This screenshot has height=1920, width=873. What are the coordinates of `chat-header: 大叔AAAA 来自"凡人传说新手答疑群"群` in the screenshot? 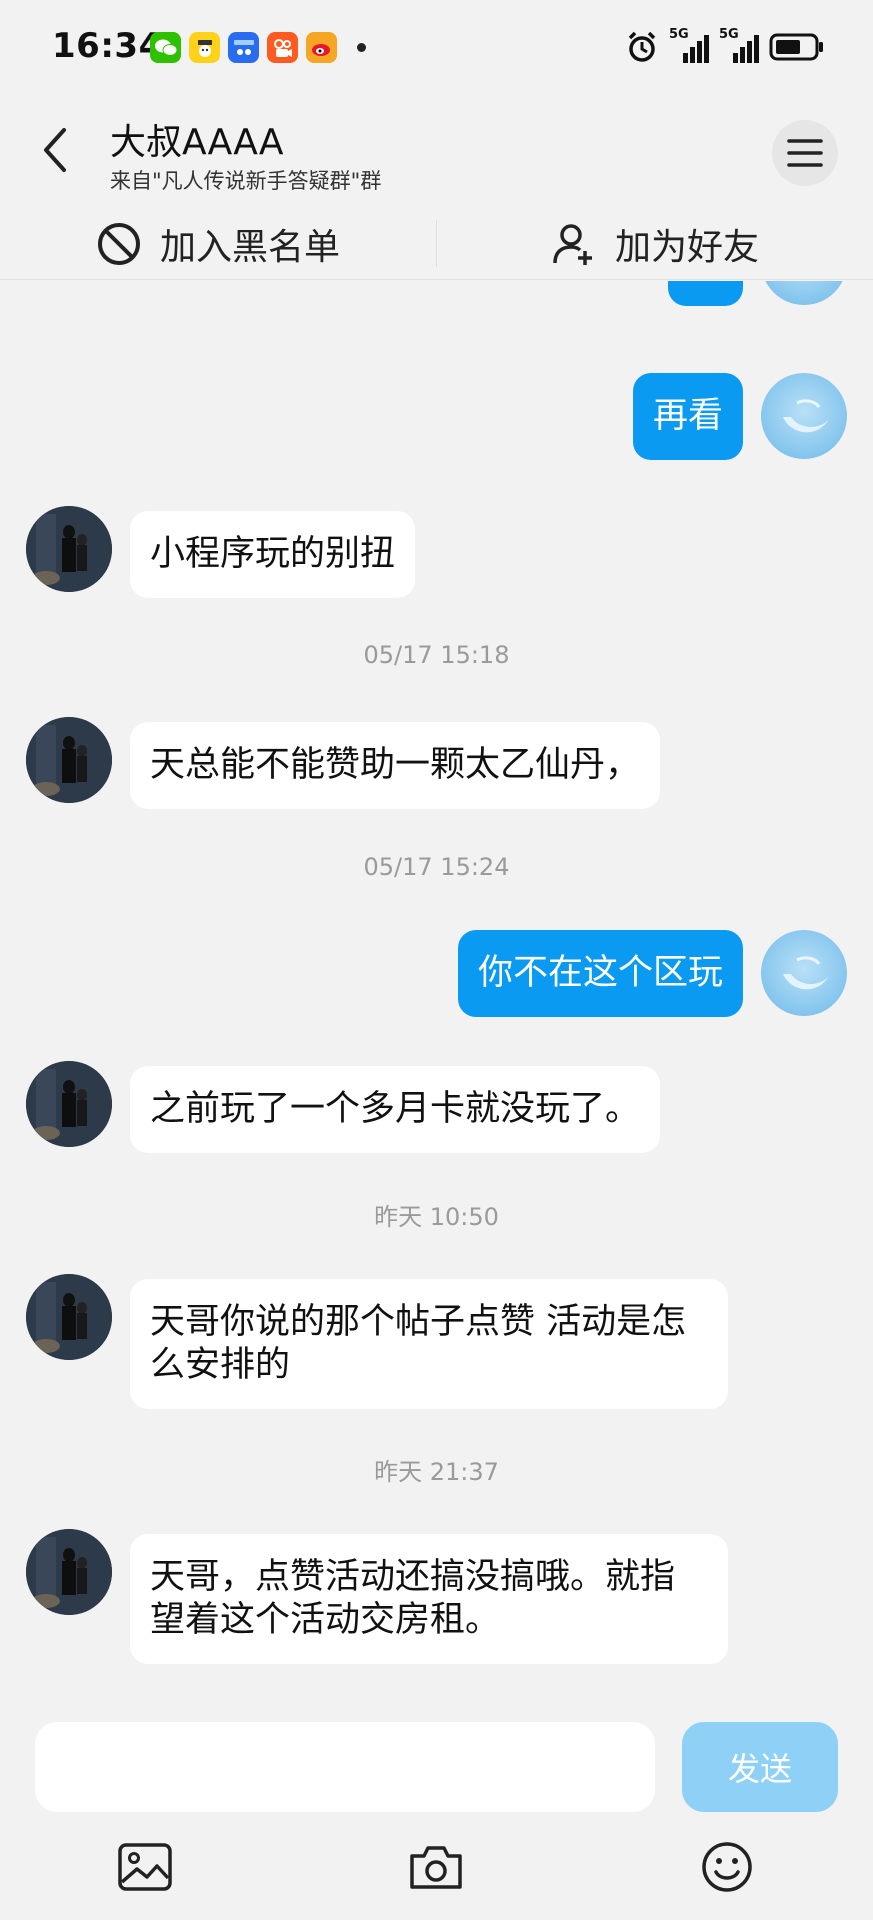 It's located at (436, 150).